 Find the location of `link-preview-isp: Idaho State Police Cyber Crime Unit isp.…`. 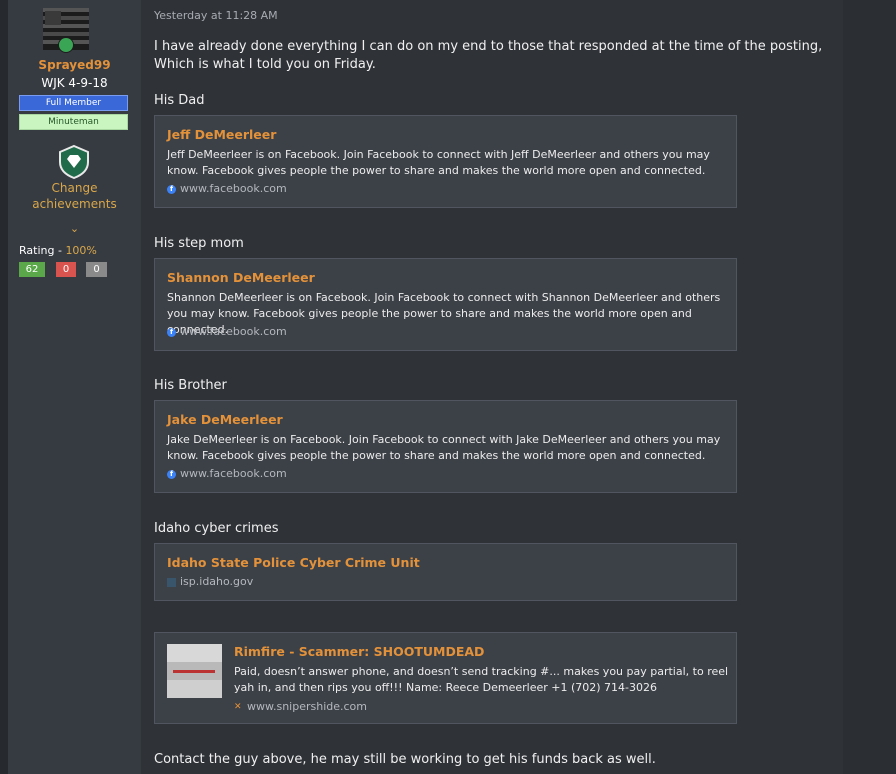

link-preview-isp: Idaho State Police Cyber Crime Unit isp.… is located at coordinates (445, 572).